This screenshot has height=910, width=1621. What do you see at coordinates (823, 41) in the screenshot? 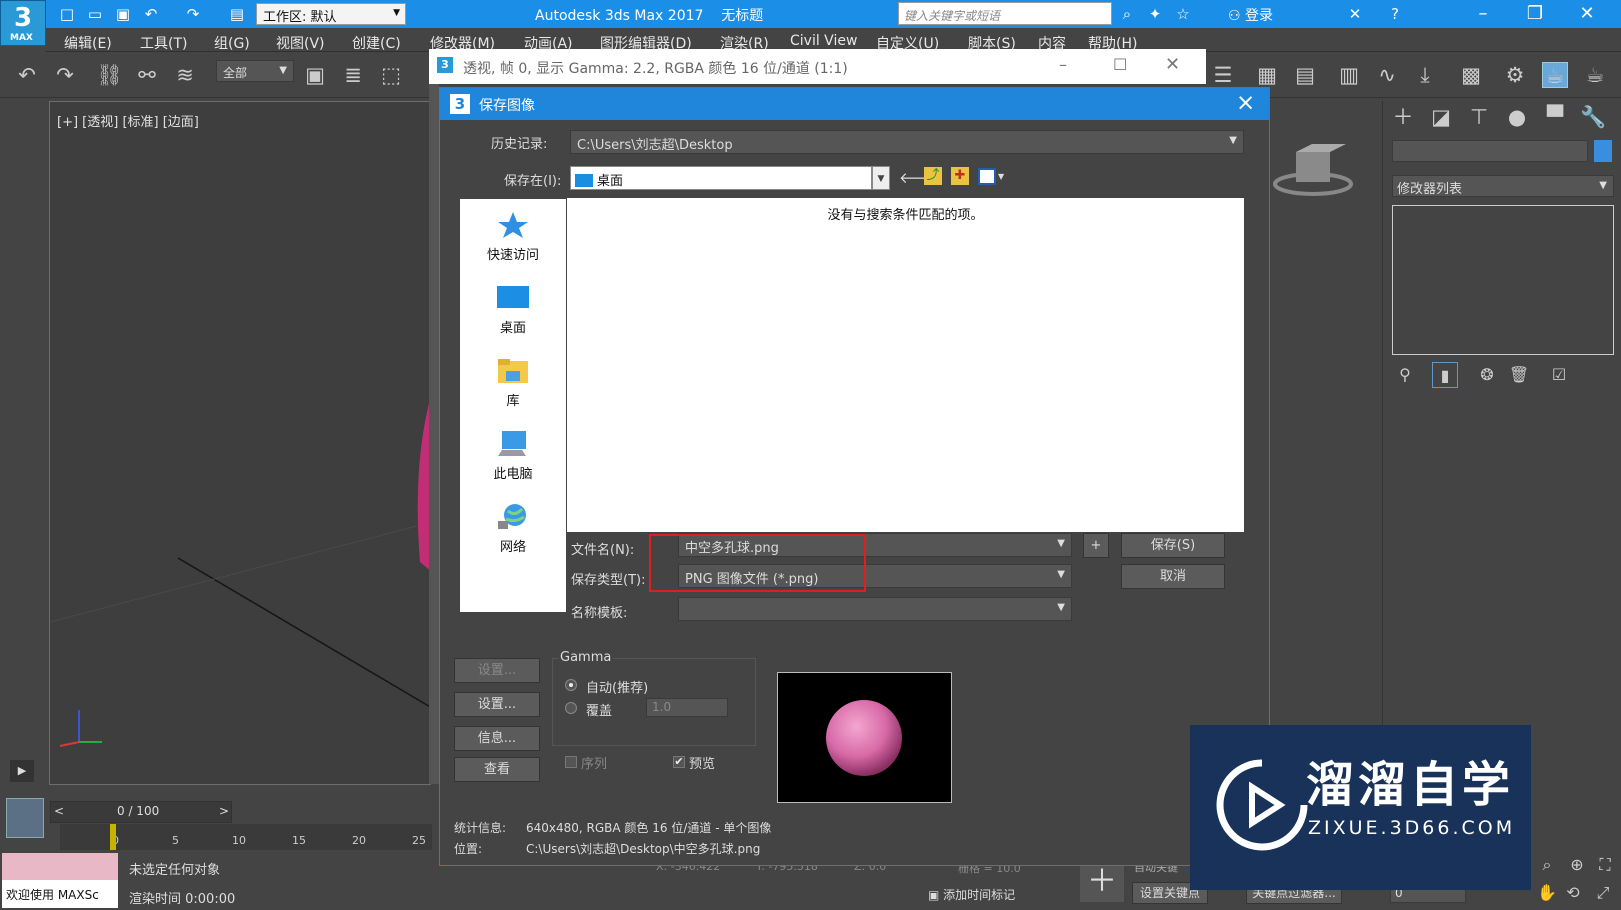
I see `menu-item: Civil View` at bounding box center [823, 41].